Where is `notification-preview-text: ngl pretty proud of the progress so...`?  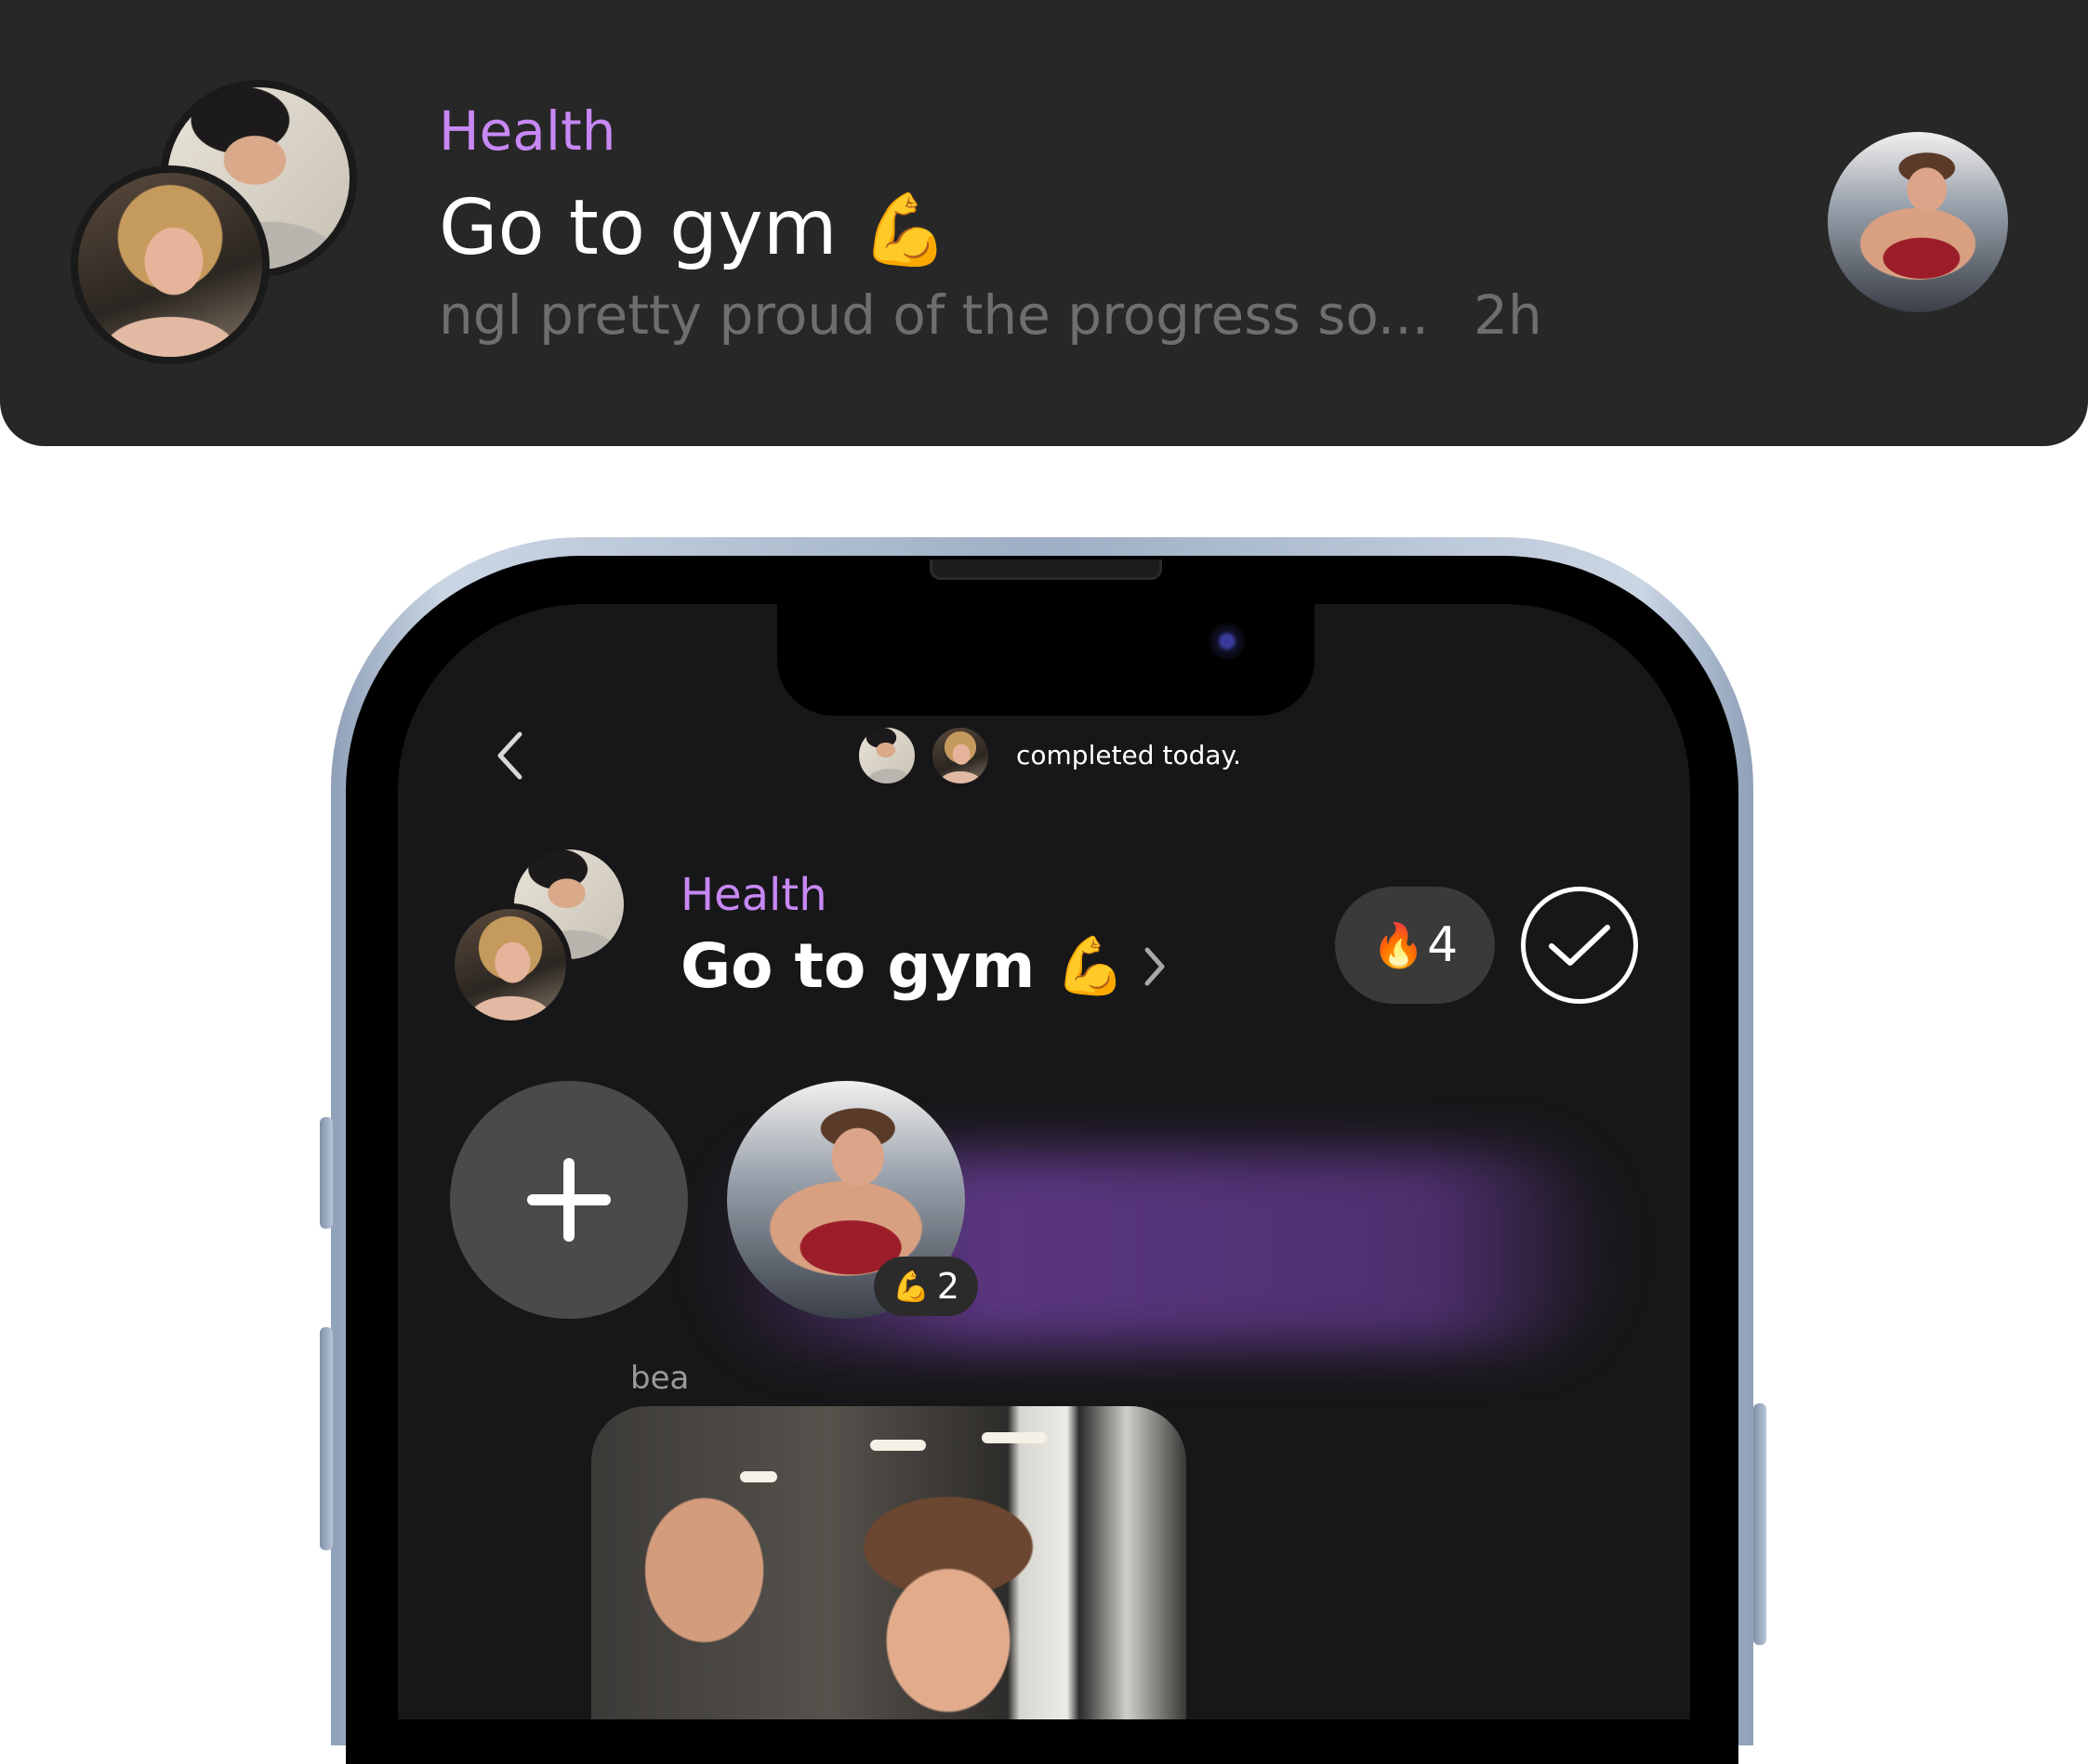 notification-preview-text: ngl pretty proud of the progress so... is located at coordinates (935, 315).